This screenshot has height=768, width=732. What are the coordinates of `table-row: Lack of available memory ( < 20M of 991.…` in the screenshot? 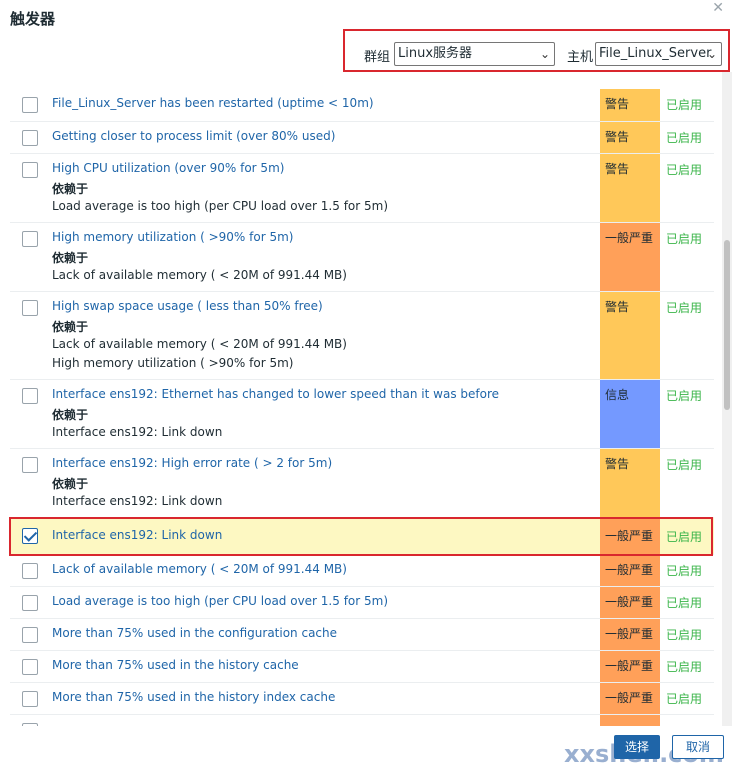 It's located at (362, 571).